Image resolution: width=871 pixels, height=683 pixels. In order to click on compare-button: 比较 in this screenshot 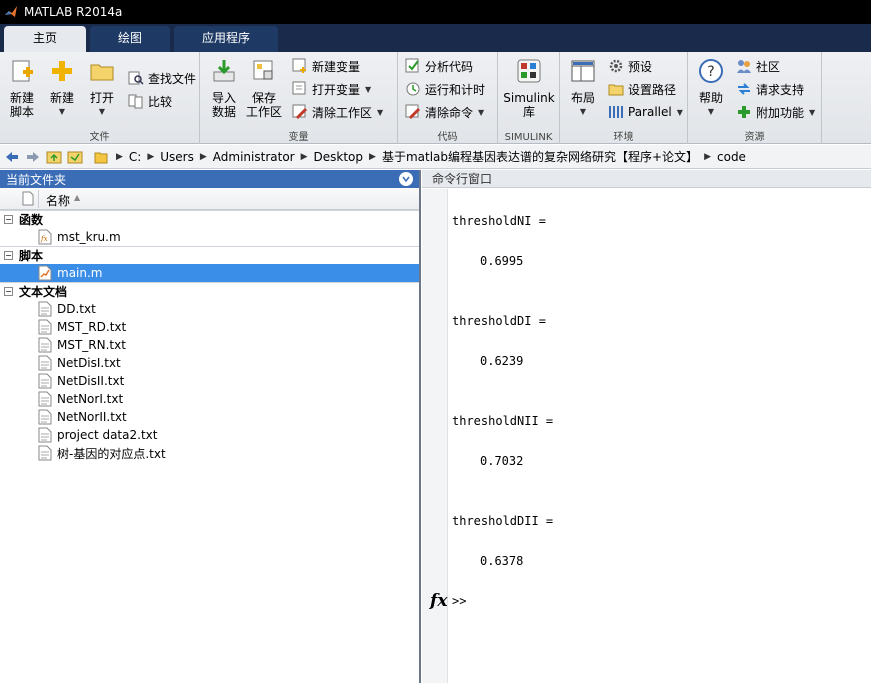, I will do `click(150, 101)`.